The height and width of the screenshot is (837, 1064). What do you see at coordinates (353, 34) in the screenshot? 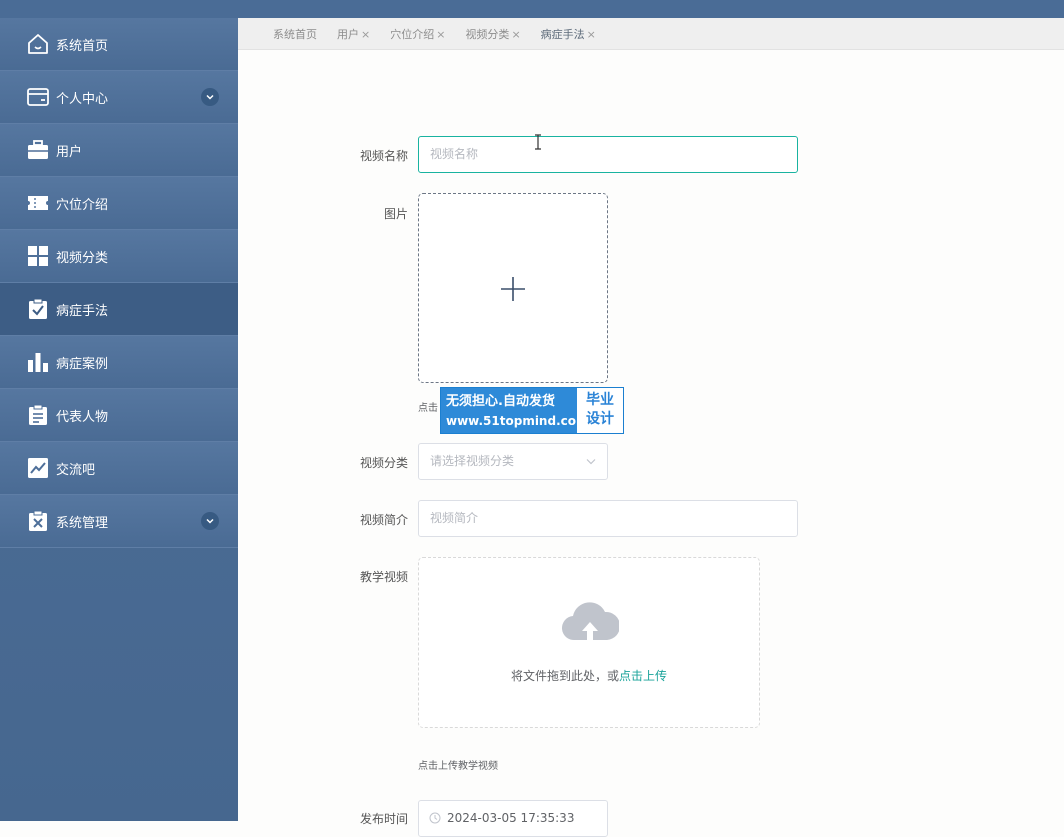
I see `tab-user: 用户 ×` at bounding box center [353, 34].